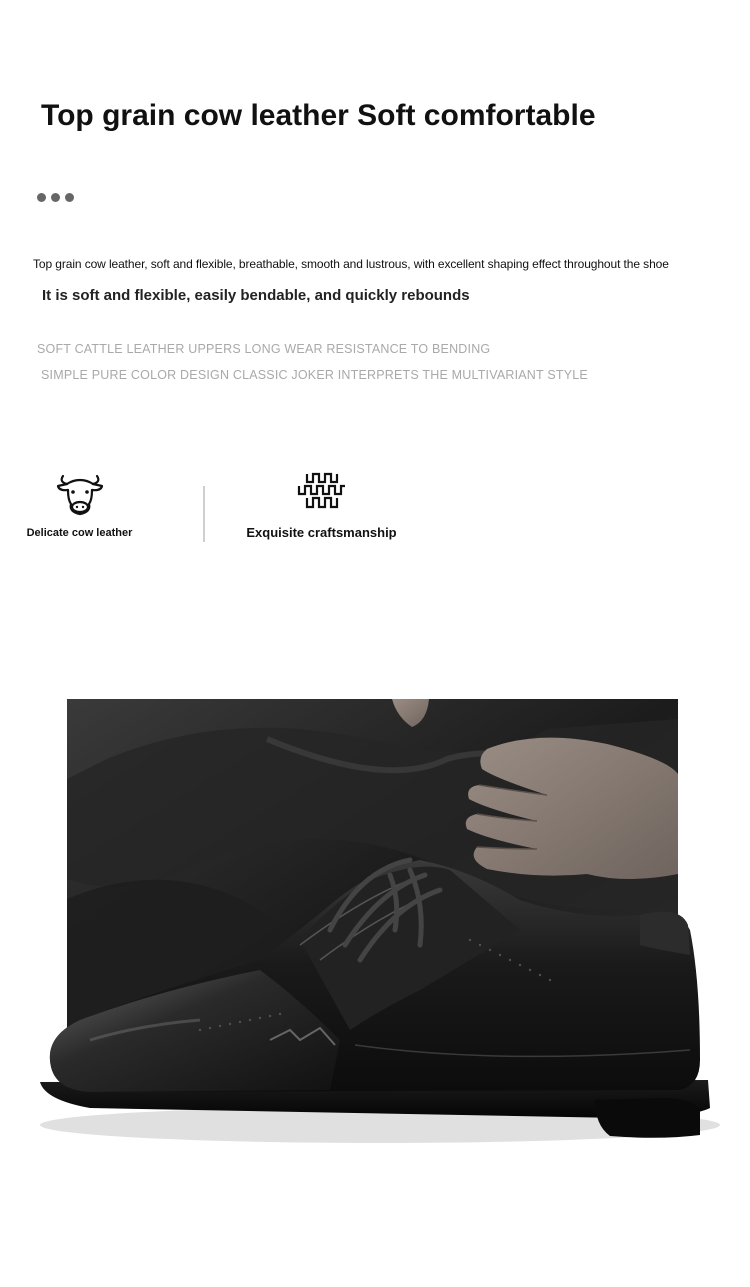 This screenshot has height=1287, width=750. What do you see at coordinates (79, 495) in the screenshot?
I see `cow-head-icon` at bounding box center [79, 495].